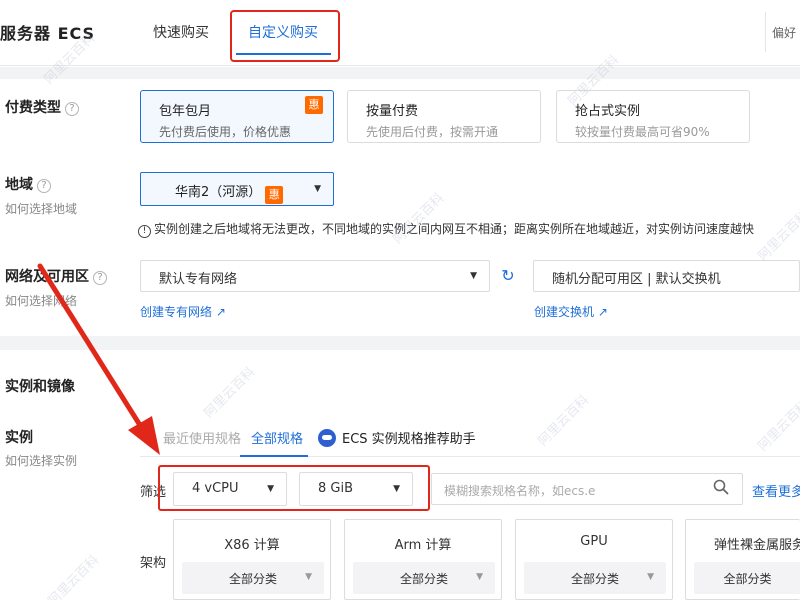 The image size is (800, 600). Describe the element at coordinates (392, 111) in the screenshot. I see `billing-option-title: 按量付费` at that location.